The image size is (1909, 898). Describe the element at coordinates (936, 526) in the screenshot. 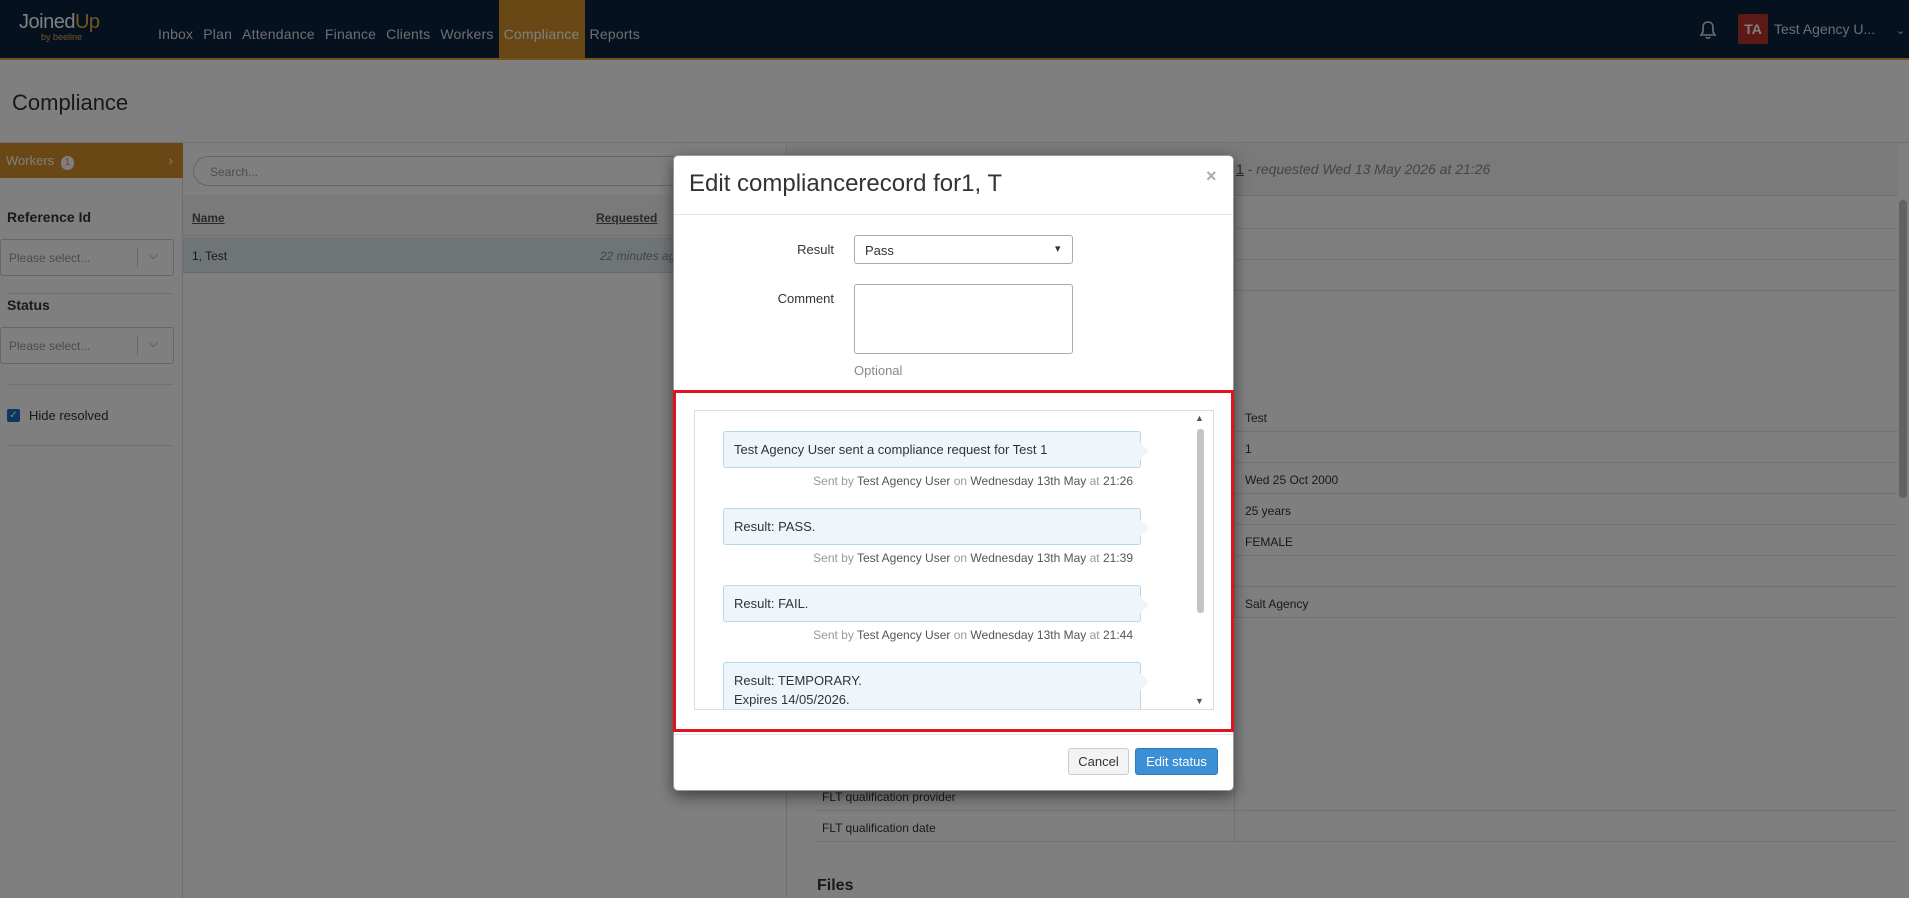

I see `message-bubble: Result: PASS.` at that location.